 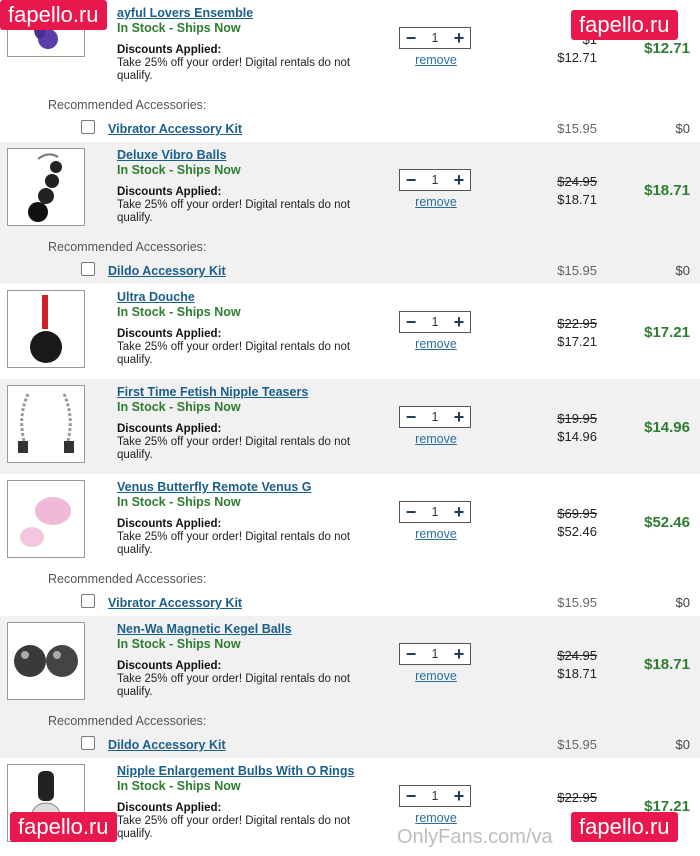 What do you see at coordinates (172, 155) in the screenshot?
I see `product-name-link: Deluxe Vibro Balls` at bounding box center [172, 155].